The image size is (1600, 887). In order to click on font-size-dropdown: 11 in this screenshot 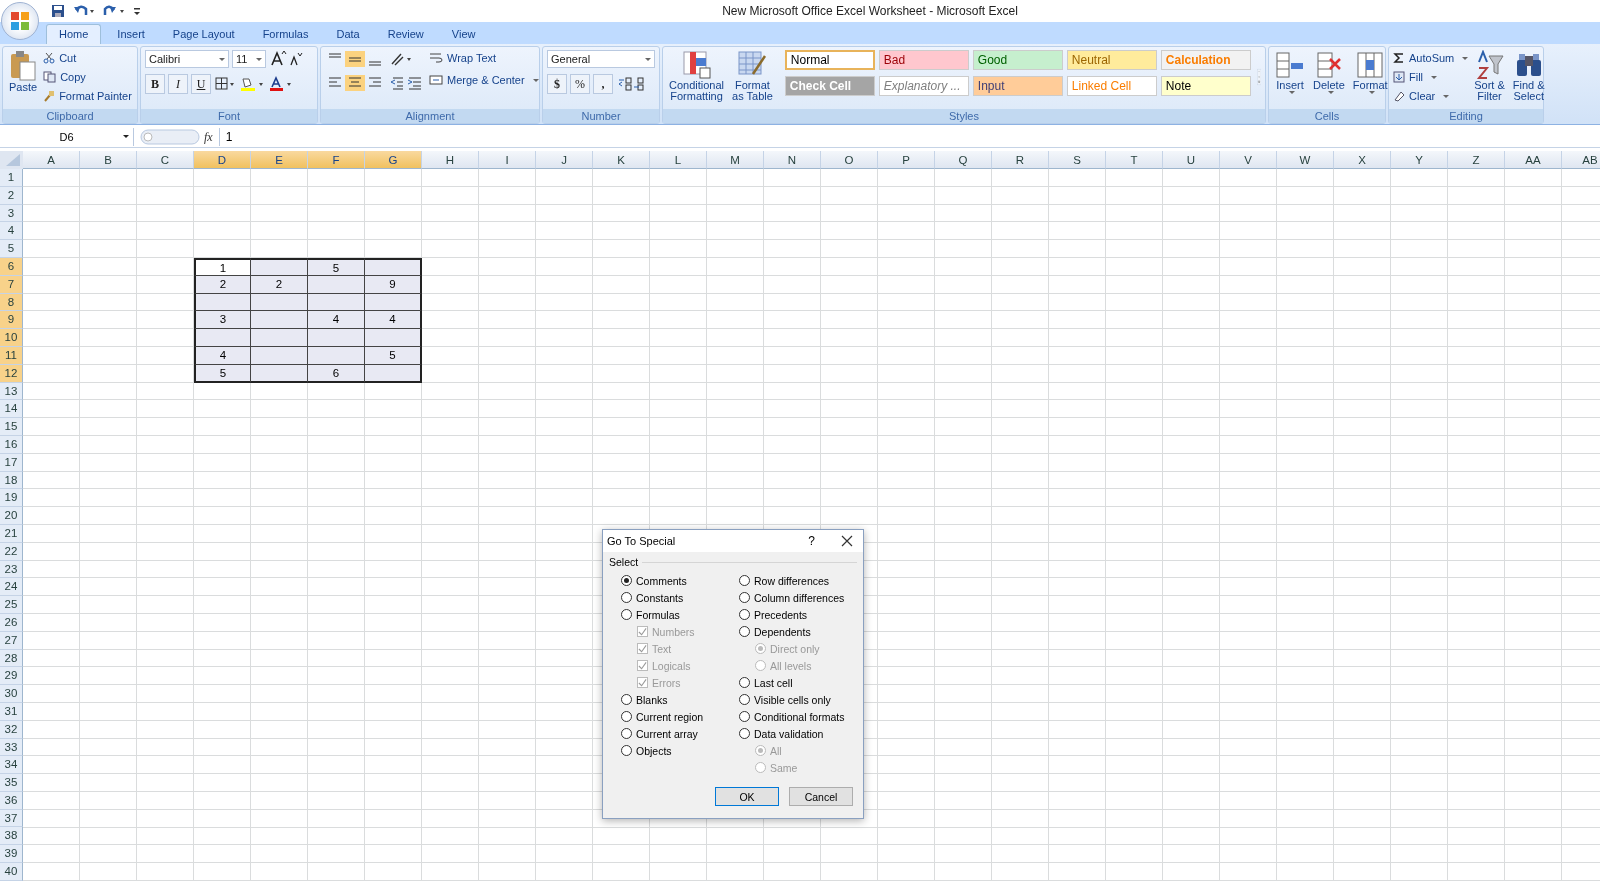, I will do `click(249, 59)`.